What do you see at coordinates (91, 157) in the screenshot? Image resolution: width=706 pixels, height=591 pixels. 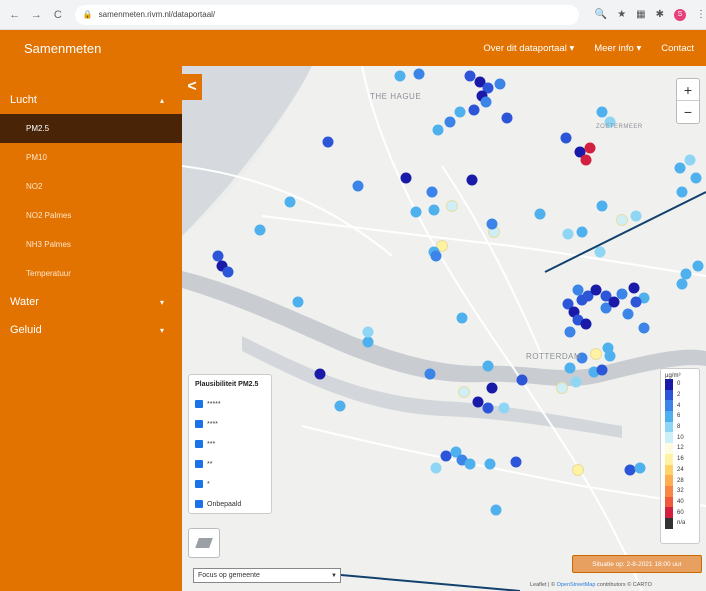 I see `sidebar-item-pm10: PM10` at bounding box center [91, 157].